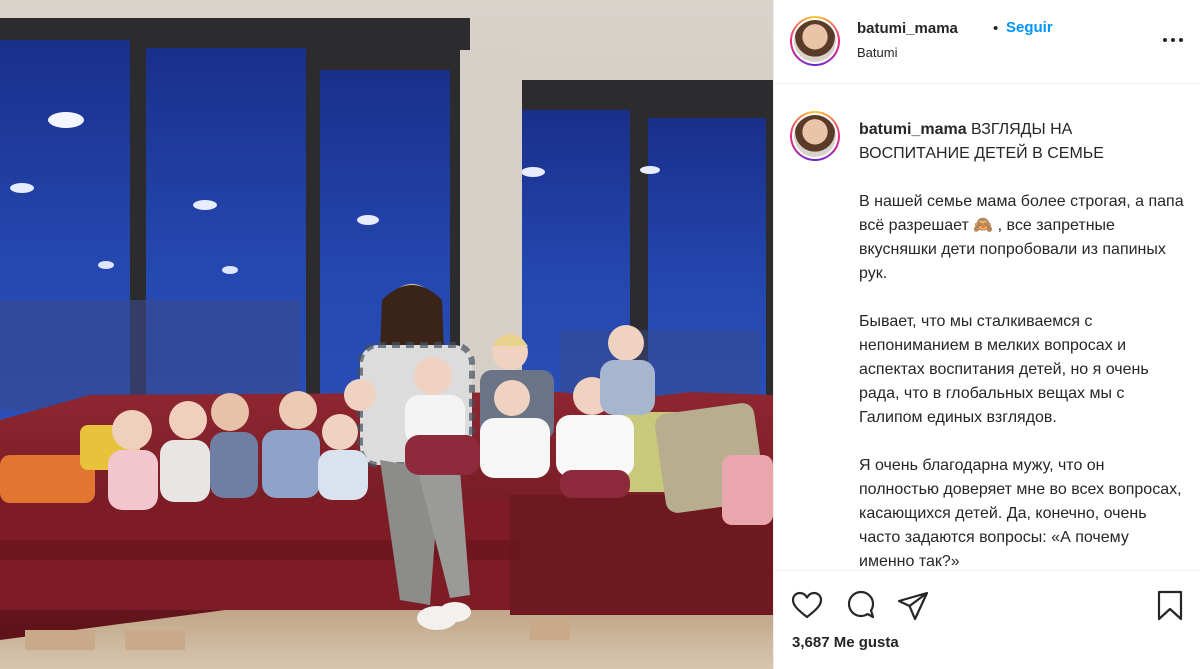 The image size is (1200, 669). I want to click on action-bar: 3,687 Me gusta, so click(987, 619).